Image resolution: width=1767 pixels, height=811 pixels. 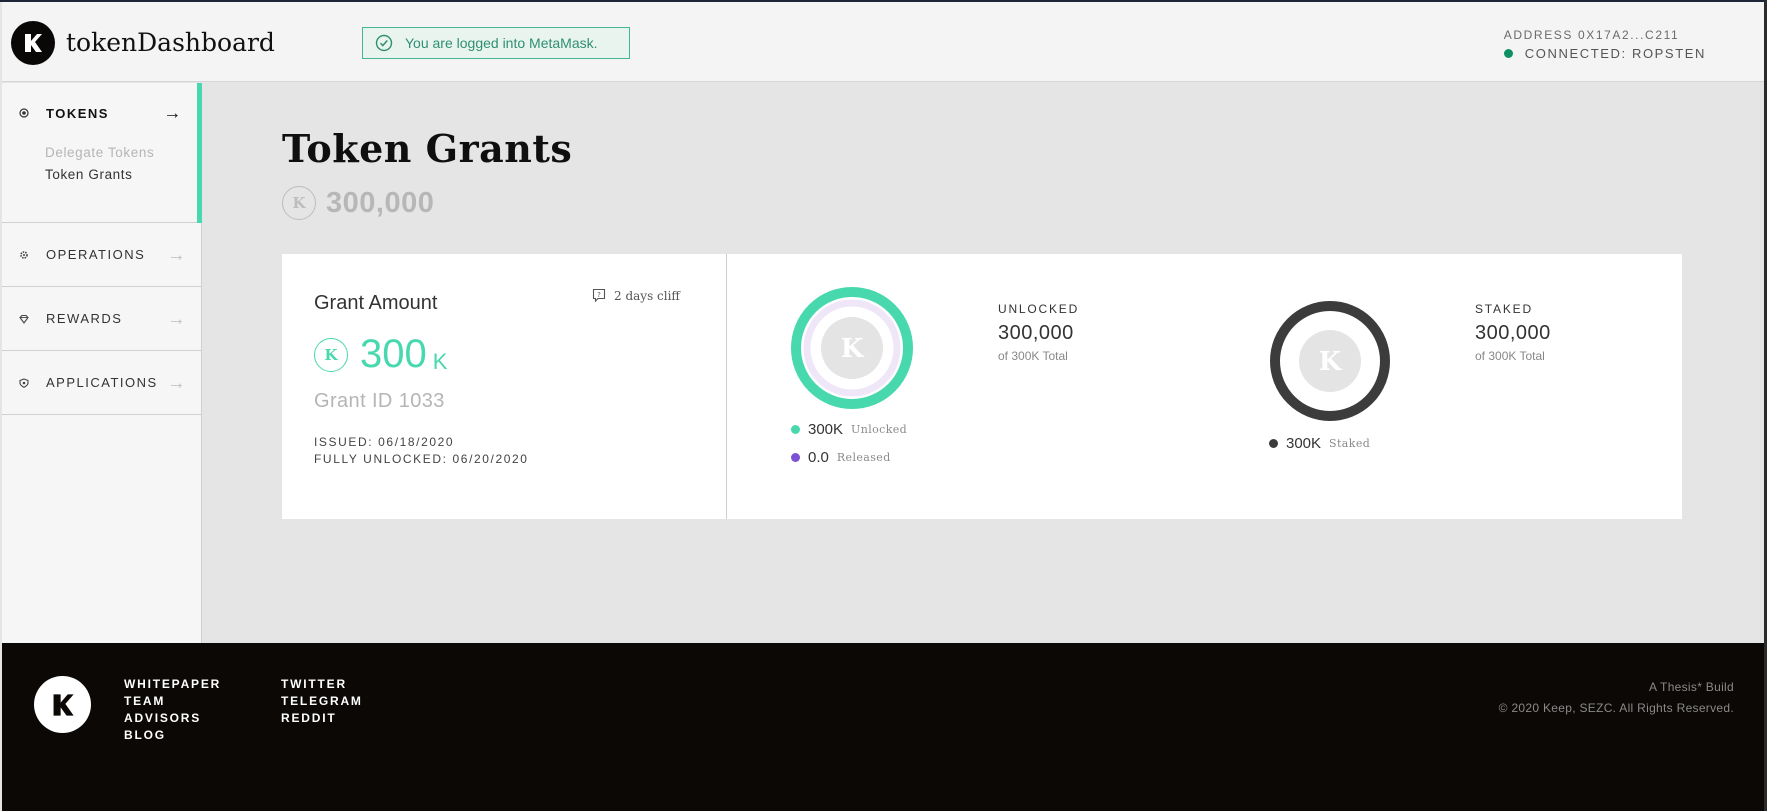 What do you see at coordinates (1039, 309) in the screenshot?
I see `unlocked-title: UNLOCKED` at bounding box center [1039, 309].